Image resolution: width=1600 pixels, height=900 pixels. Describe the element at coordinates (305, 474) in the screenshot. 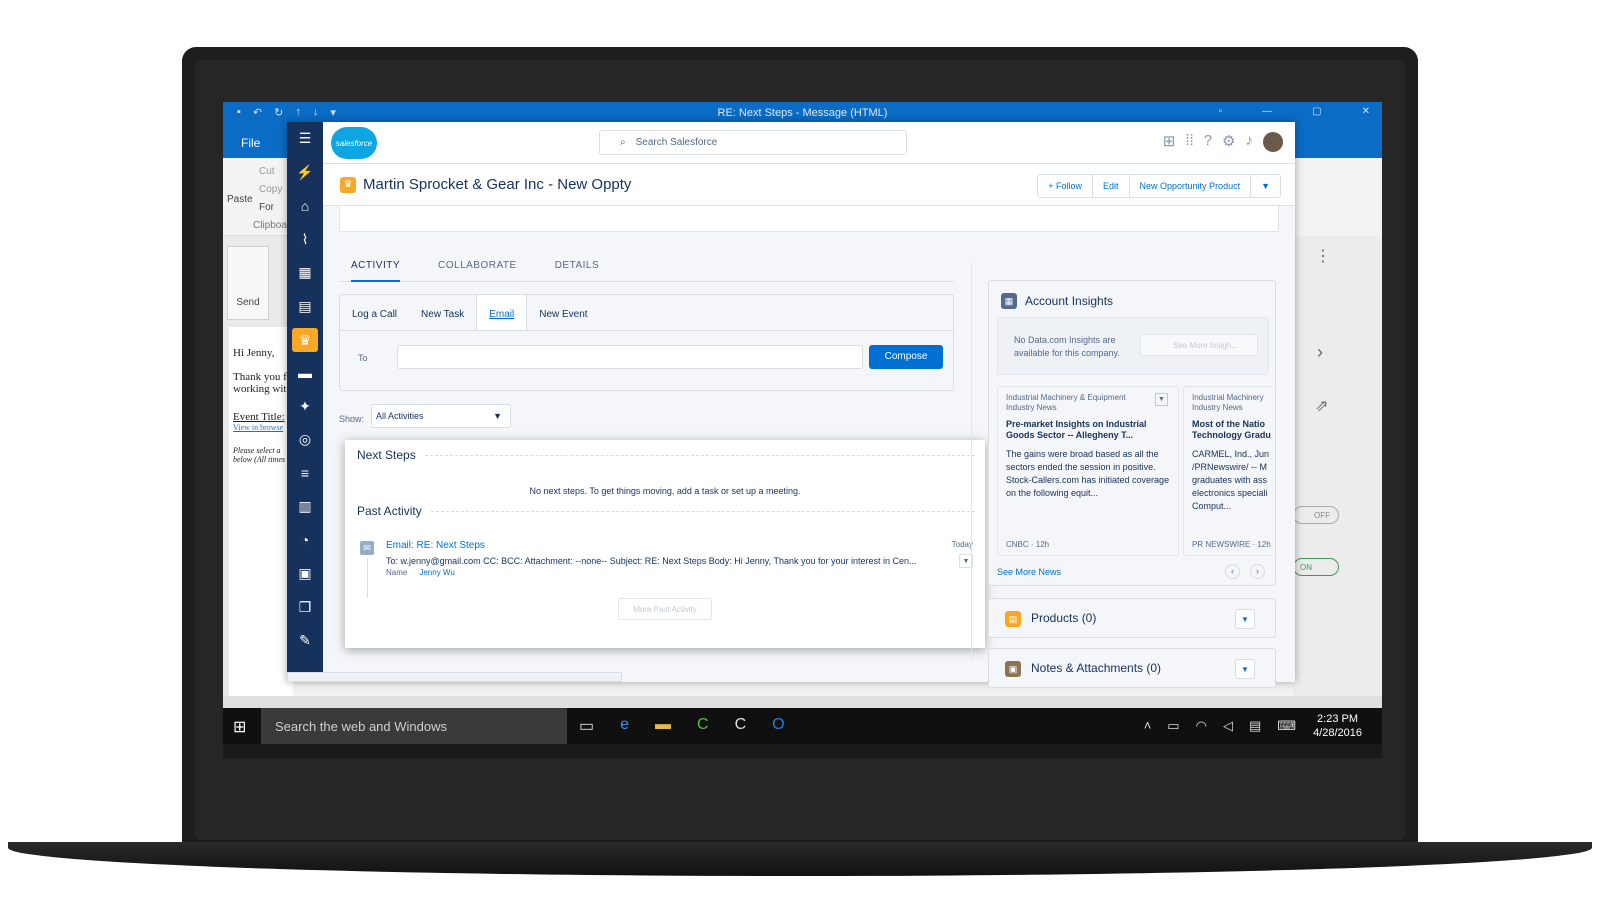

I see `list-icon: ≡` at that location.